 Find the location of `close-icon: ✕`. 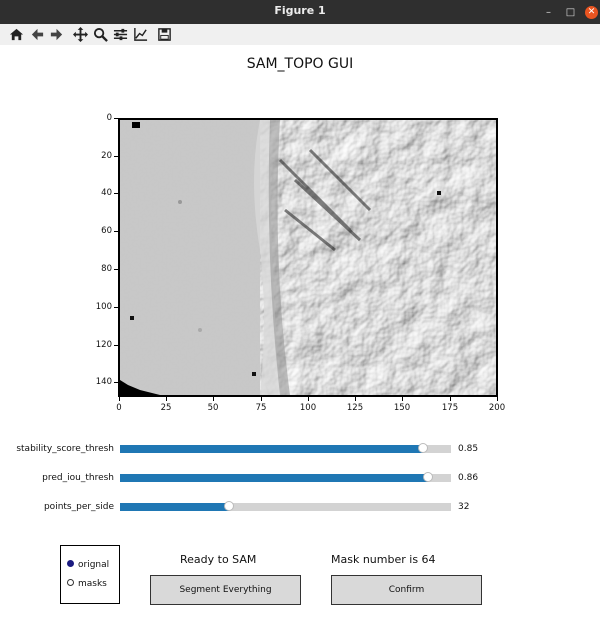

close-icon: ✕ is located at coordinates (591, 12).